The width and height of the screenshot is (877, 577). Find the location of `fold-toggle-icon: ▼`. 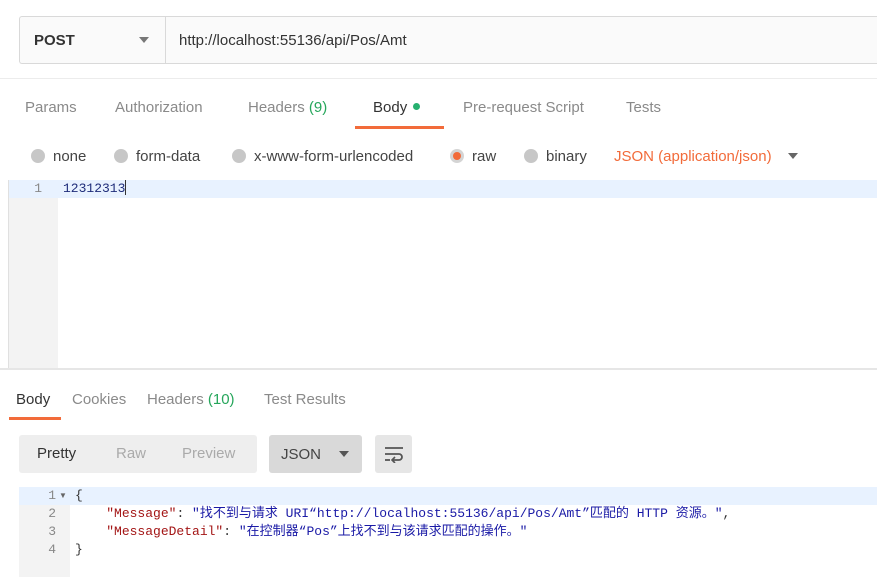

fold-toggle-icon: ▼ is located at coordinates (63, 496).